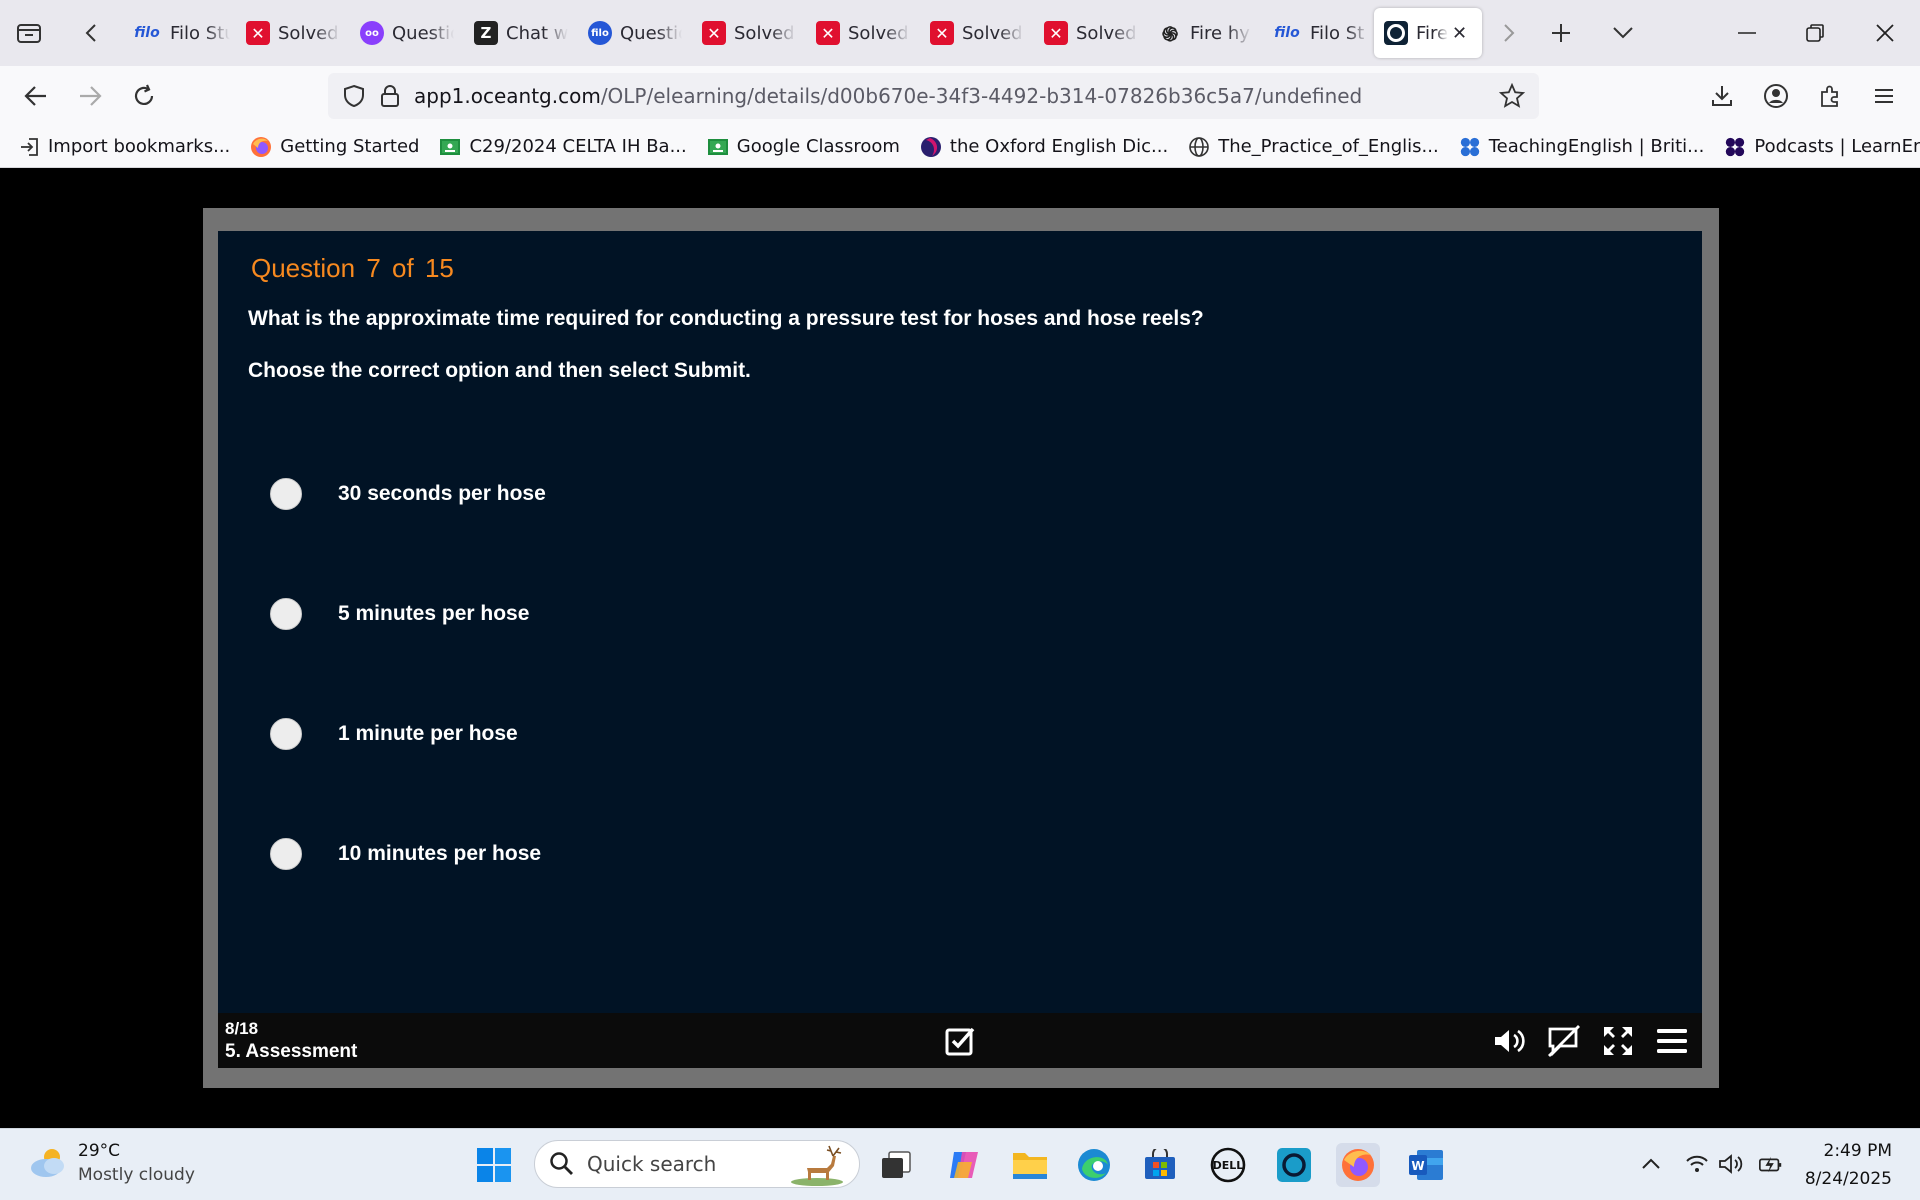  Describe the element at coordinates (442, 494) in the screenshot. I see `option-label: 30 seconds per hose` at that location.